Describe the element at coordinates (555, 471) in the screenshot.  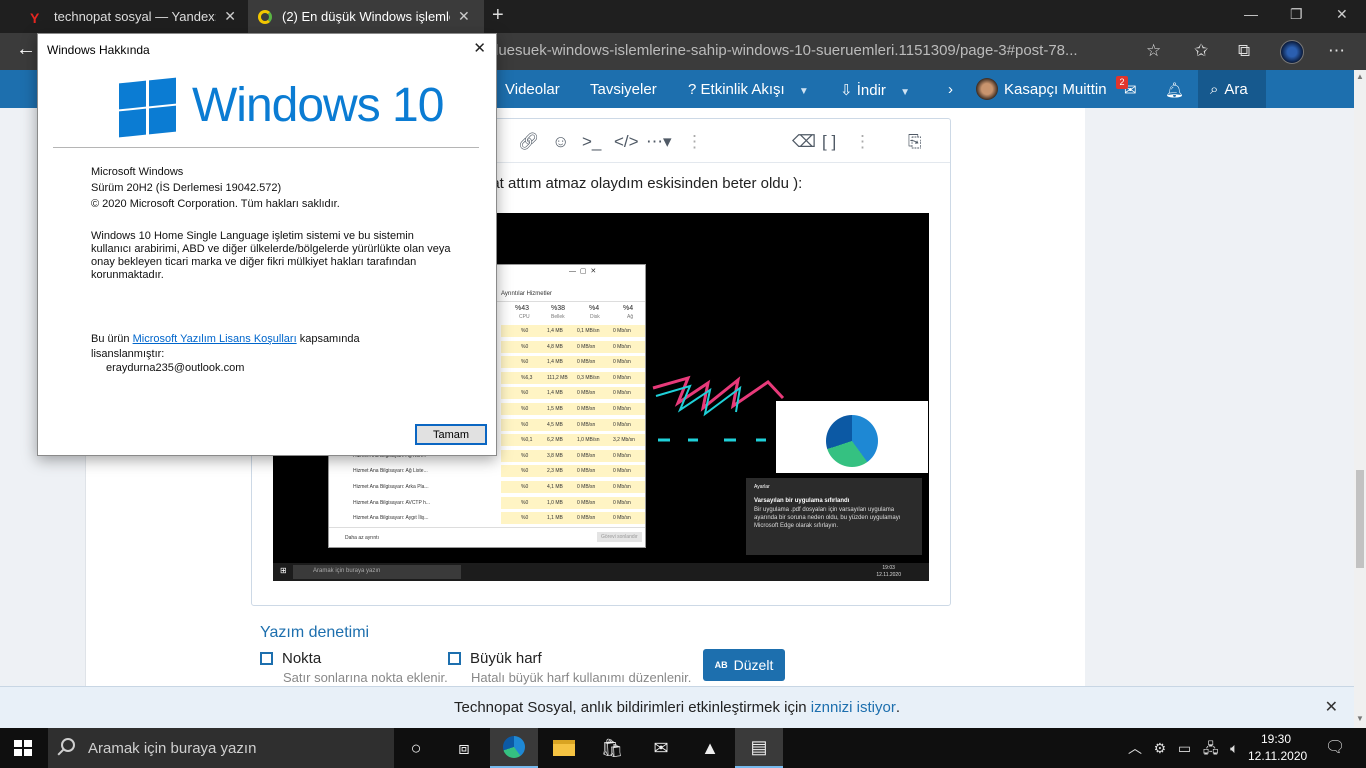
I see `tm-cell-mem: 2,3 MB` at that location.